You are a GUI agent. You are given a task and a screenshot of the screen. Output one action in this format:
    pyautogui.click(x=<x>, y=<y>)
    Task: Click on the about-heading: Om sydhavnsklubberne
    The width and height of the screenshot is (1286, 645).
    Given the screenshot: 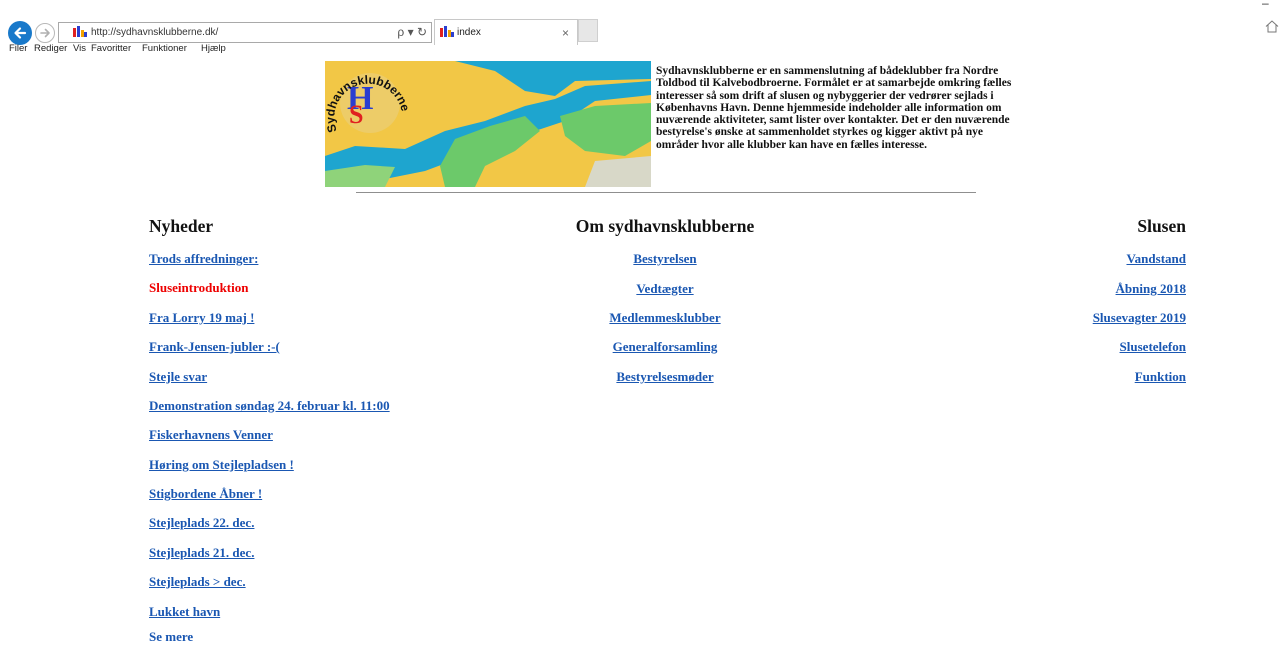 What is the action you would take?
    pyautogui.click(x=665, y=226)
    